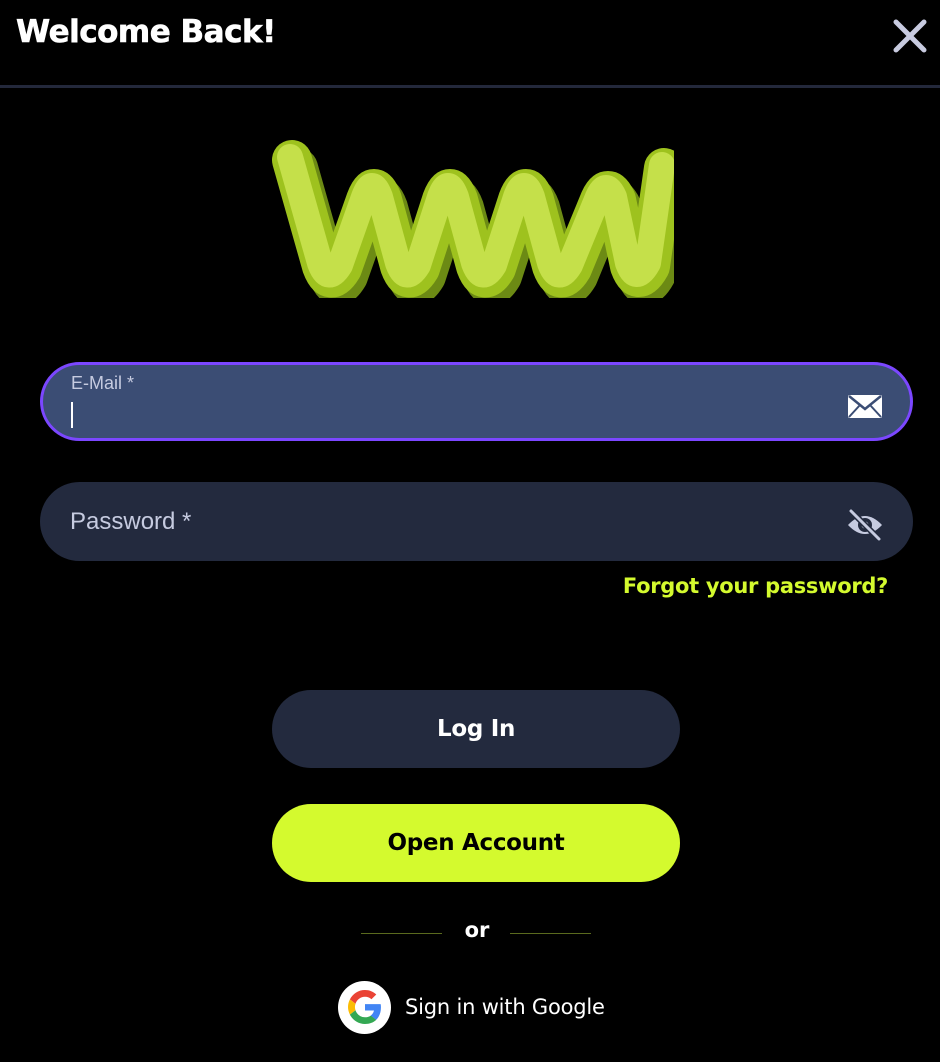 The width and height of the screenshot is (940, 1062). What do you see at coordinates (364, 1007) in the screenshot?
I see `google-icon` at bounding box center [364, 1007].